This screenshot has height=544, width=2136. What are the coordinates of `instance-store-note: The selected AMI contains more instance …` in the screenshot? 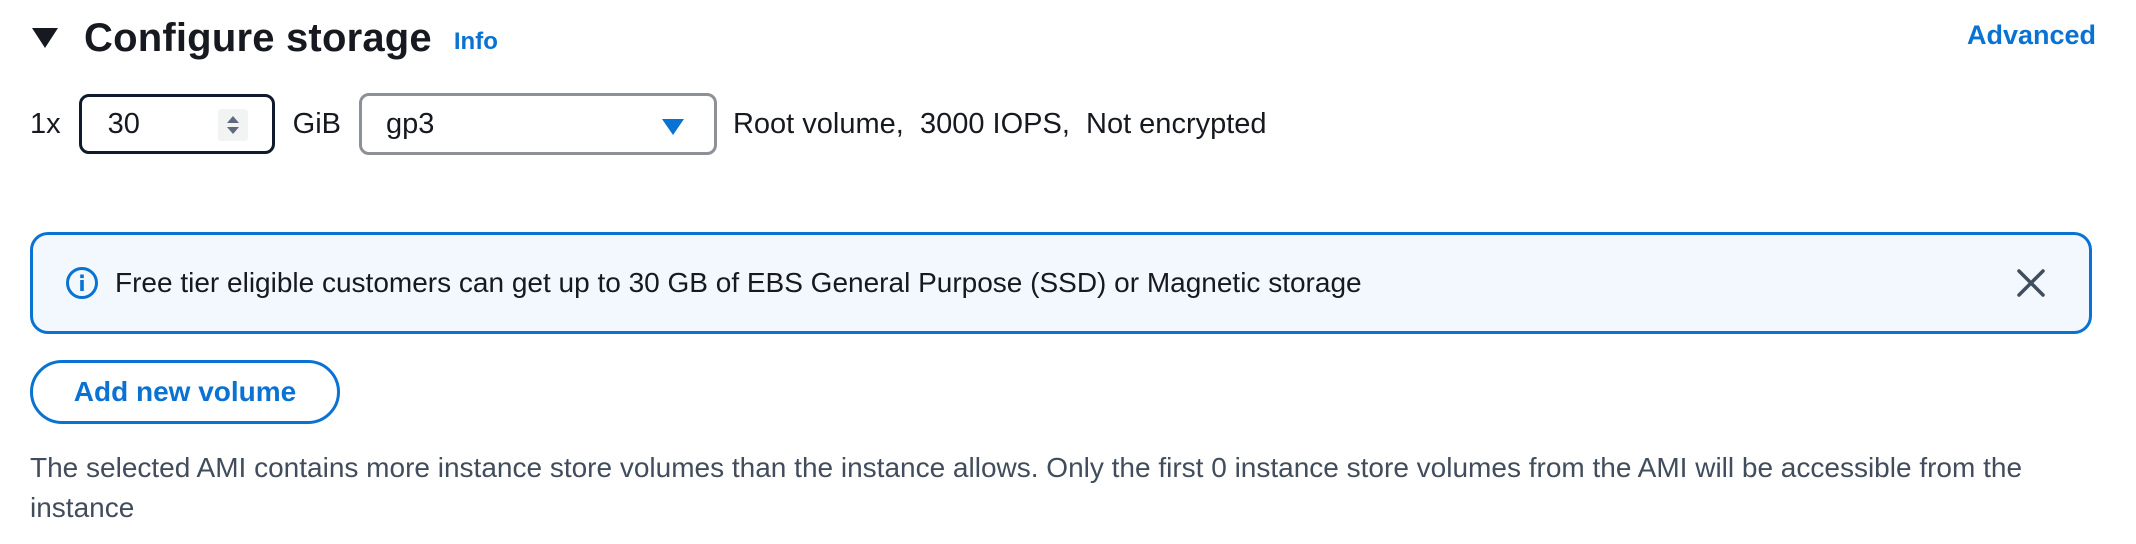 It's located at (1026, 487).